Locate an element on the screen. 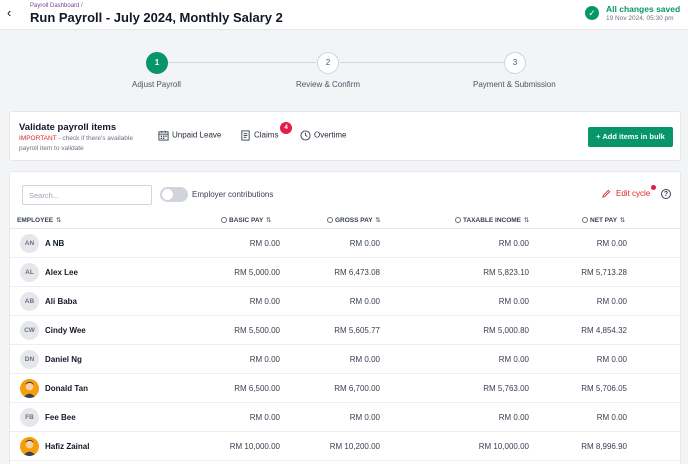 The image size is (688, 464). avatar: CW is located at coordinates (29, 330).